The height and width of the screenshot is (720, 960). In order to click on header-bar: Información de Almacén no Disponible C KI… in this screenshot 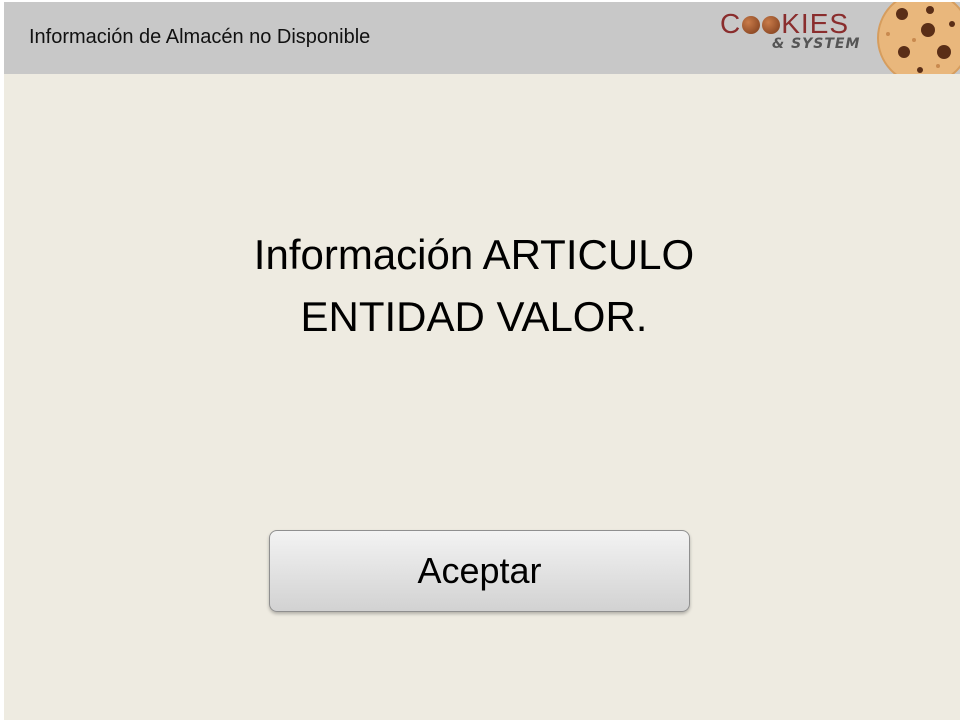, I will do `click(482, 38)`.